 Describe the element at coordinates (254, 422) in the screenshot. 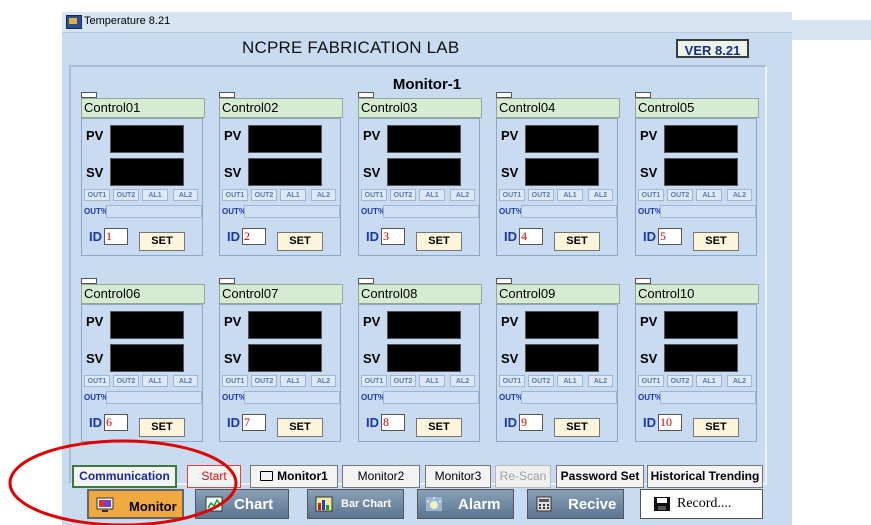

I see `id-value: 7` at that location.